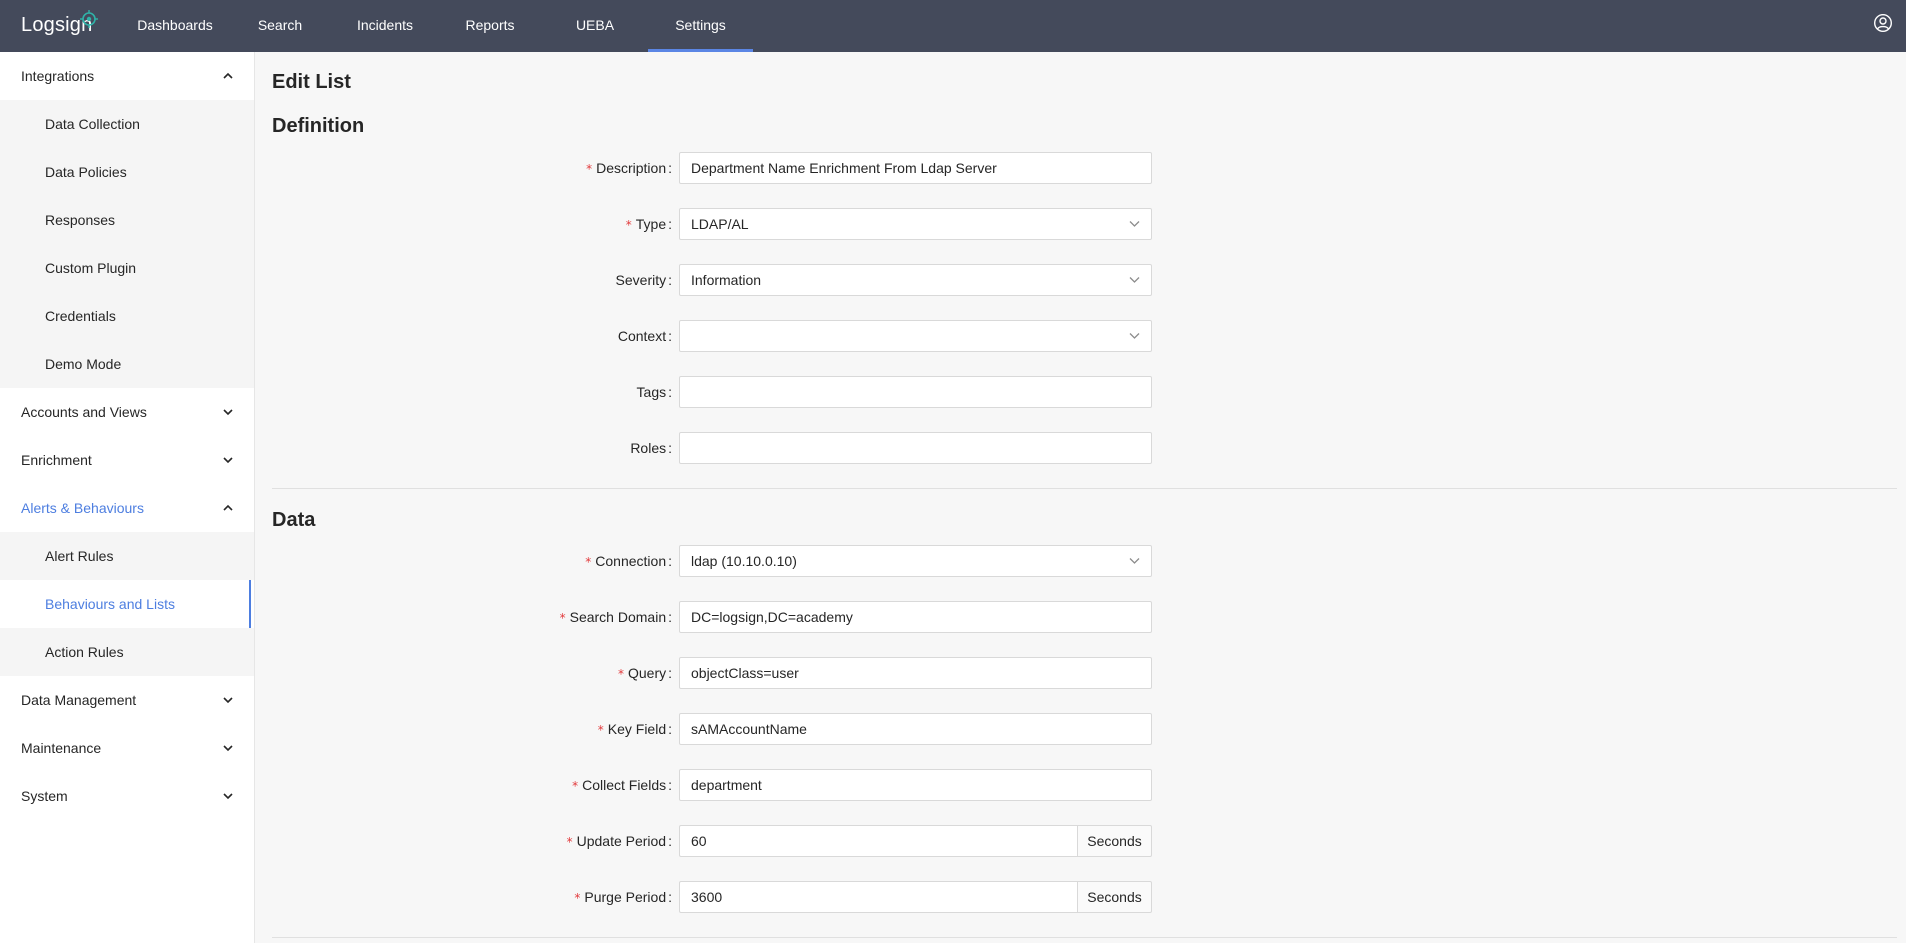  I want to click on user-circle-icon, so click(1883, 23).